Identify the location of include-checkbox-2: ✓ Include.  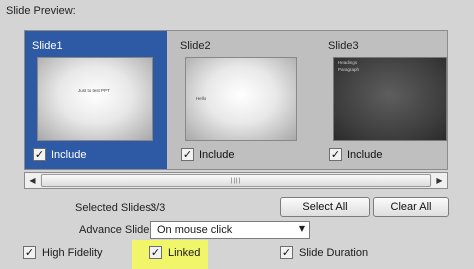
(207, 154).